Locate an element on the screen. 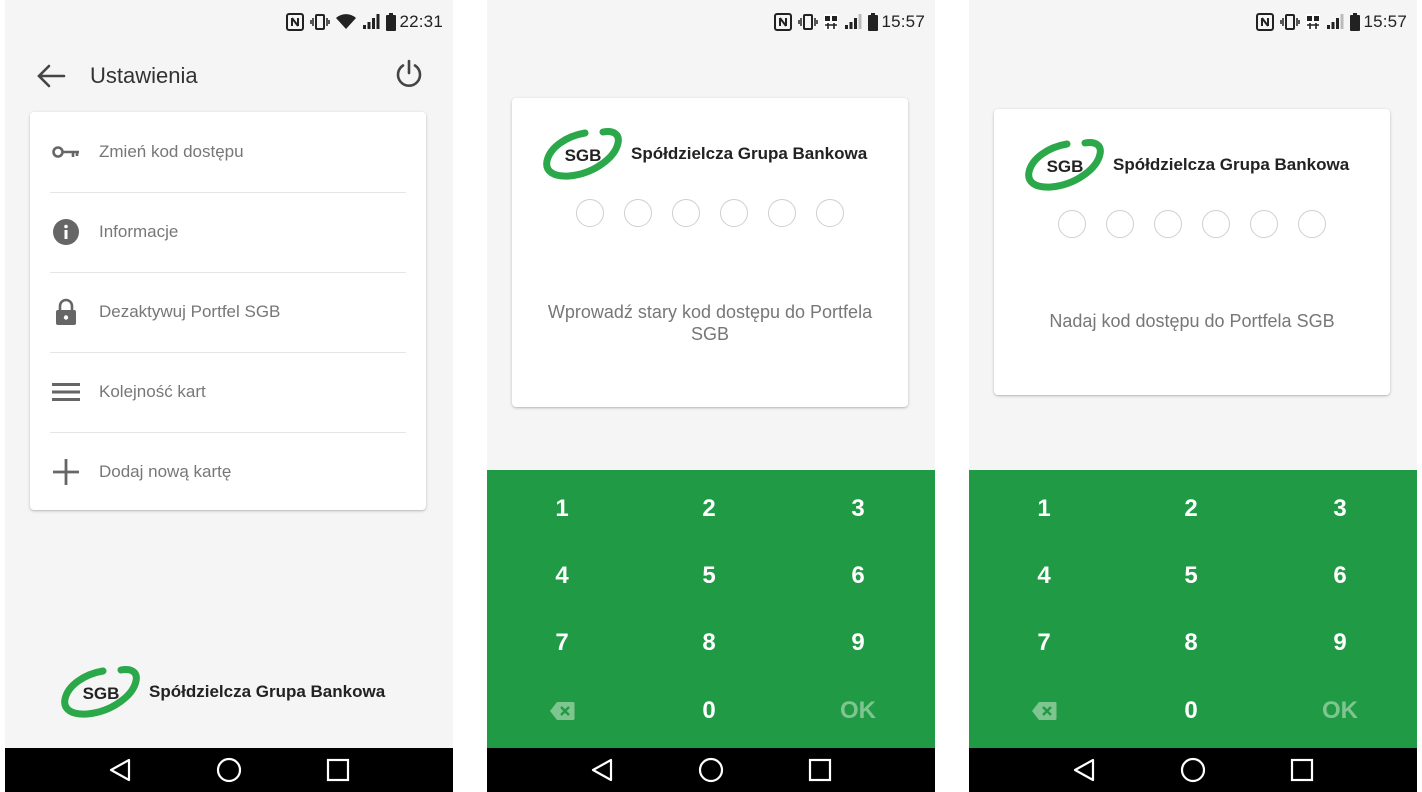 Image resolution: width=1422 pixels, height=792 pixels. logout-button is located at coordinates (409, 74).